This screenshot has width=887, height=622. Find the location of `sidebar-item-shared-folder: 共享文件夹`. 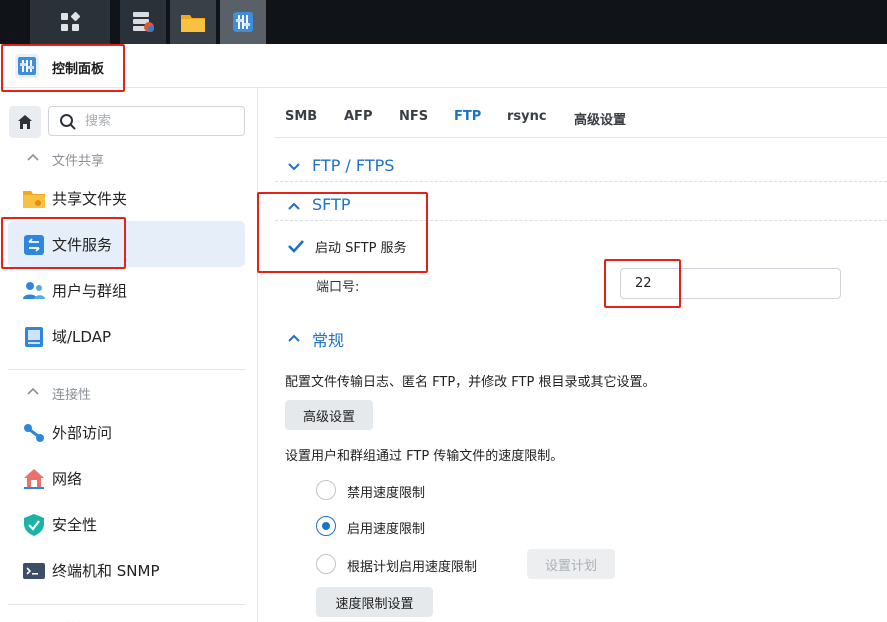

sidebar-item-shared-folder: 共享文件夹 is located at coordinates (126, 198).